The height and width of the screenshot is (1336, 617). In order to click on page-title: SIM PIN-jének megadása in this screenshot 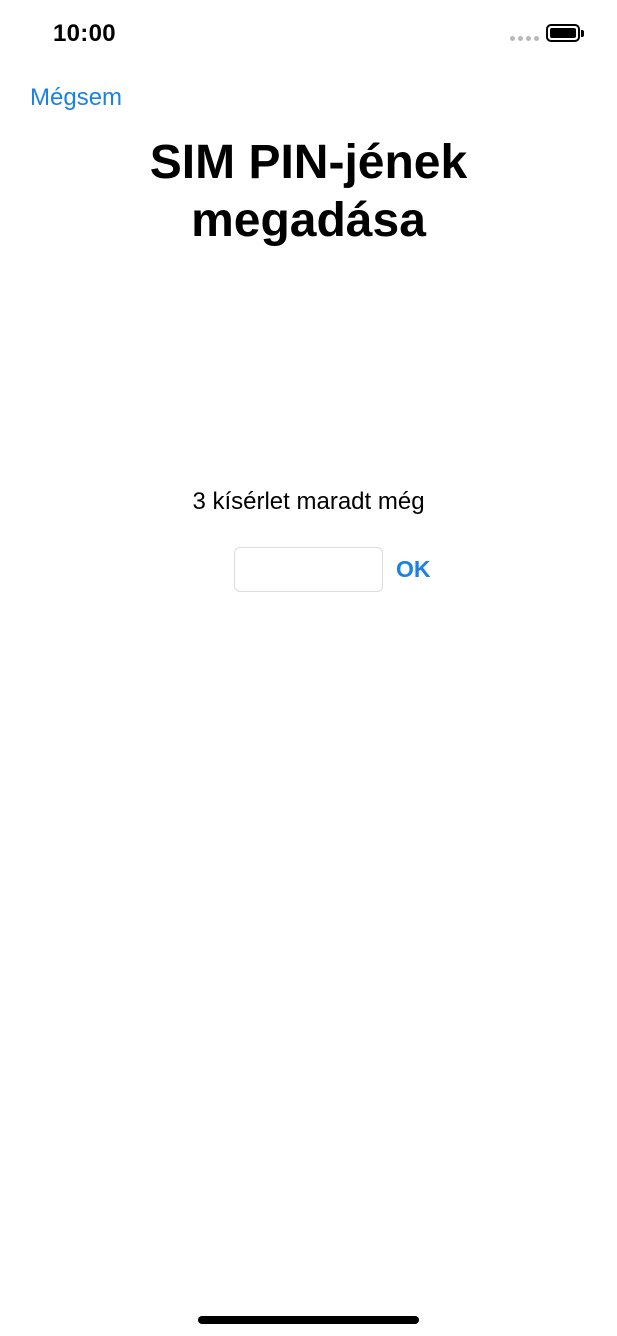, I will do `click(308, 191)`.